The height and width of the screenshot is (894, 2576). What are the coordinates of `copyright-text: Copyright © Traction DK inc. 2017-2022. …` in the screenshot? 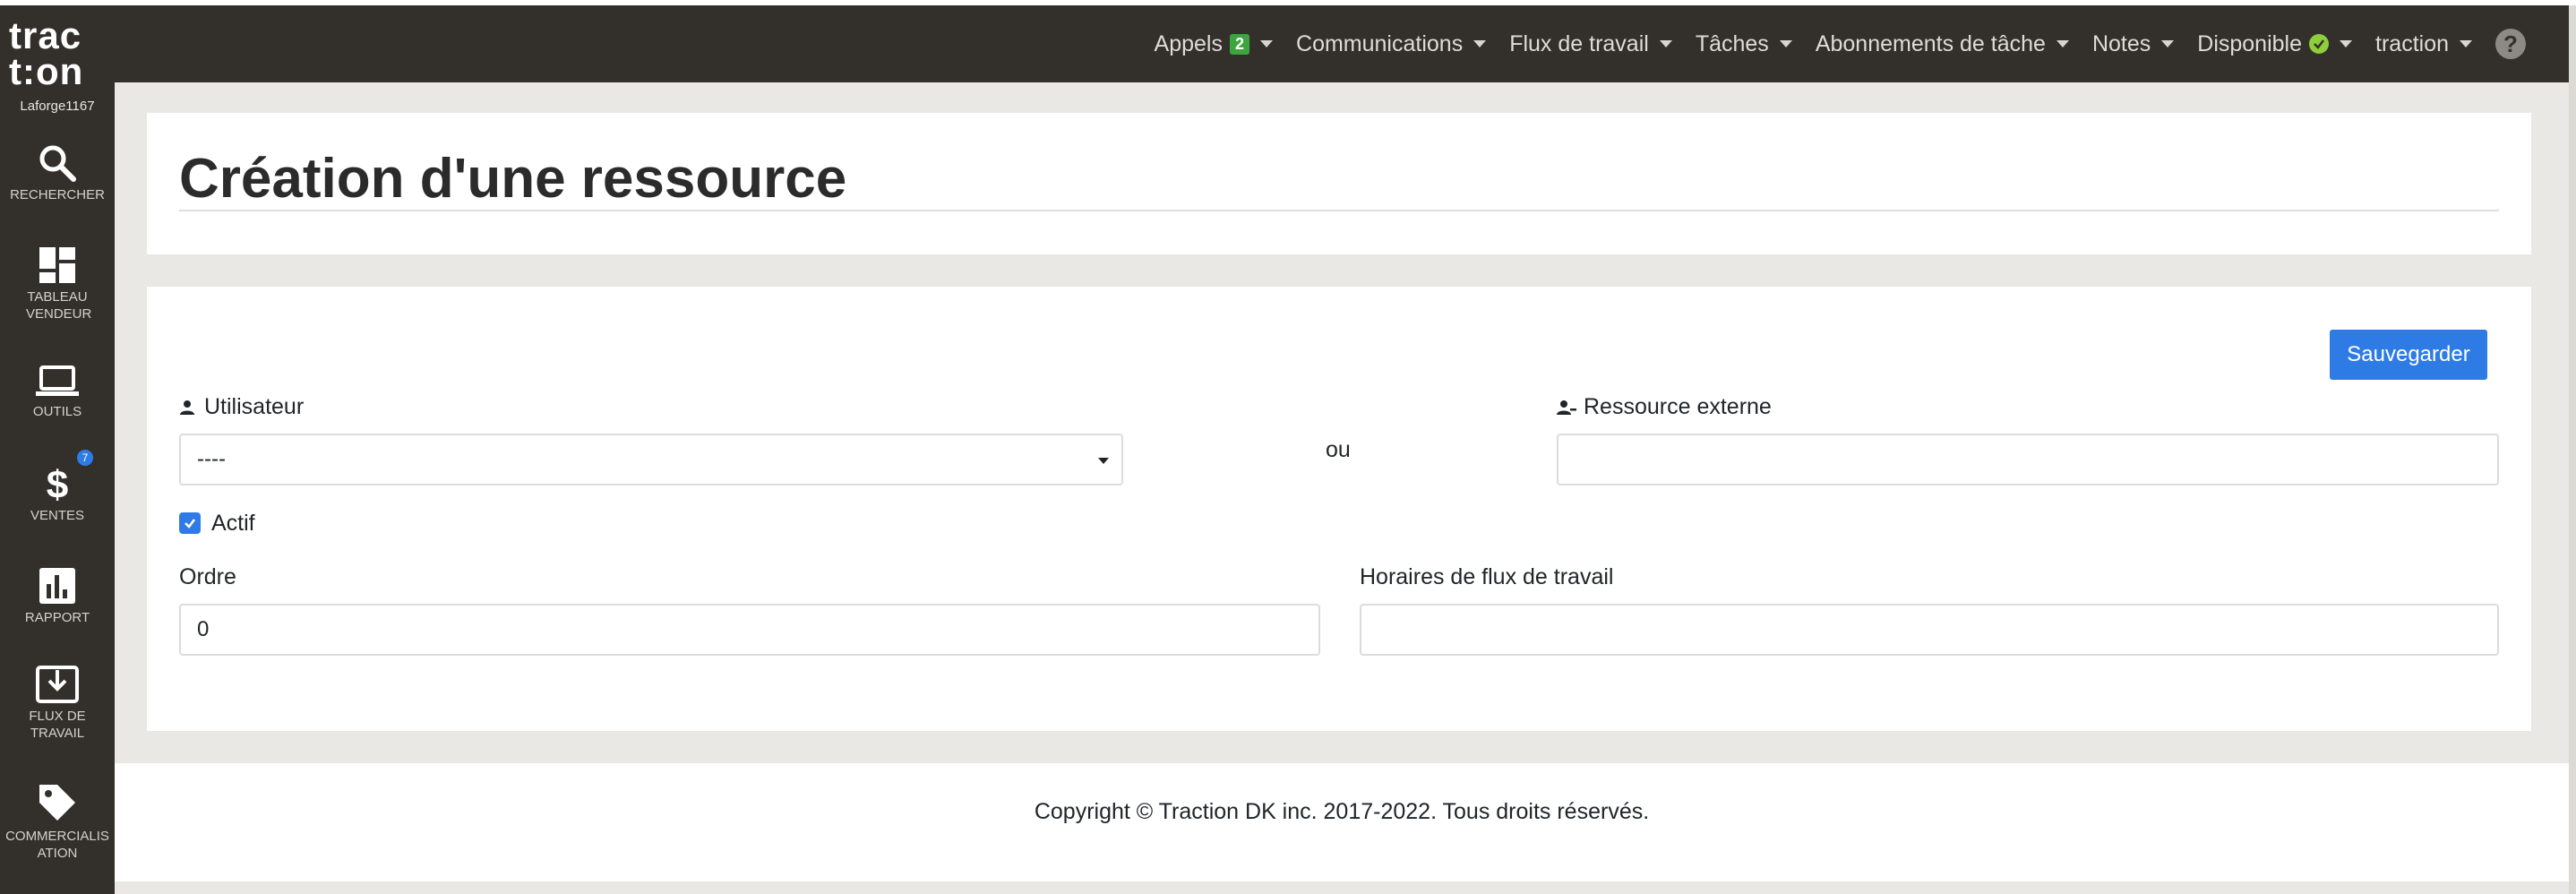 It's located at (1342, 811).